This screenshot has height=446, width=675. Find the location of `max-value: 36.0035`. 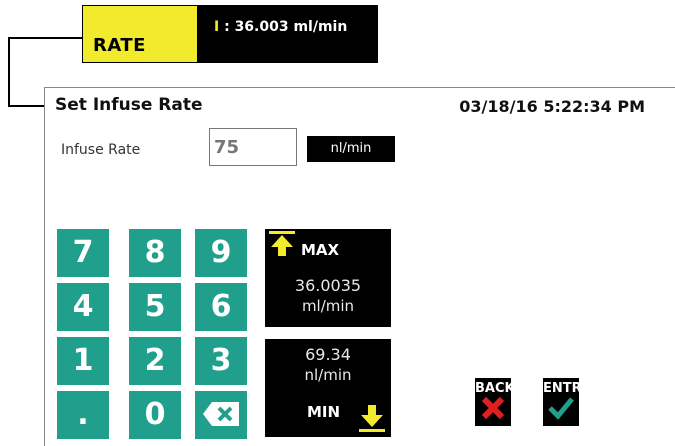

max-value: 36.0035 is located at coordinates (328, 285).